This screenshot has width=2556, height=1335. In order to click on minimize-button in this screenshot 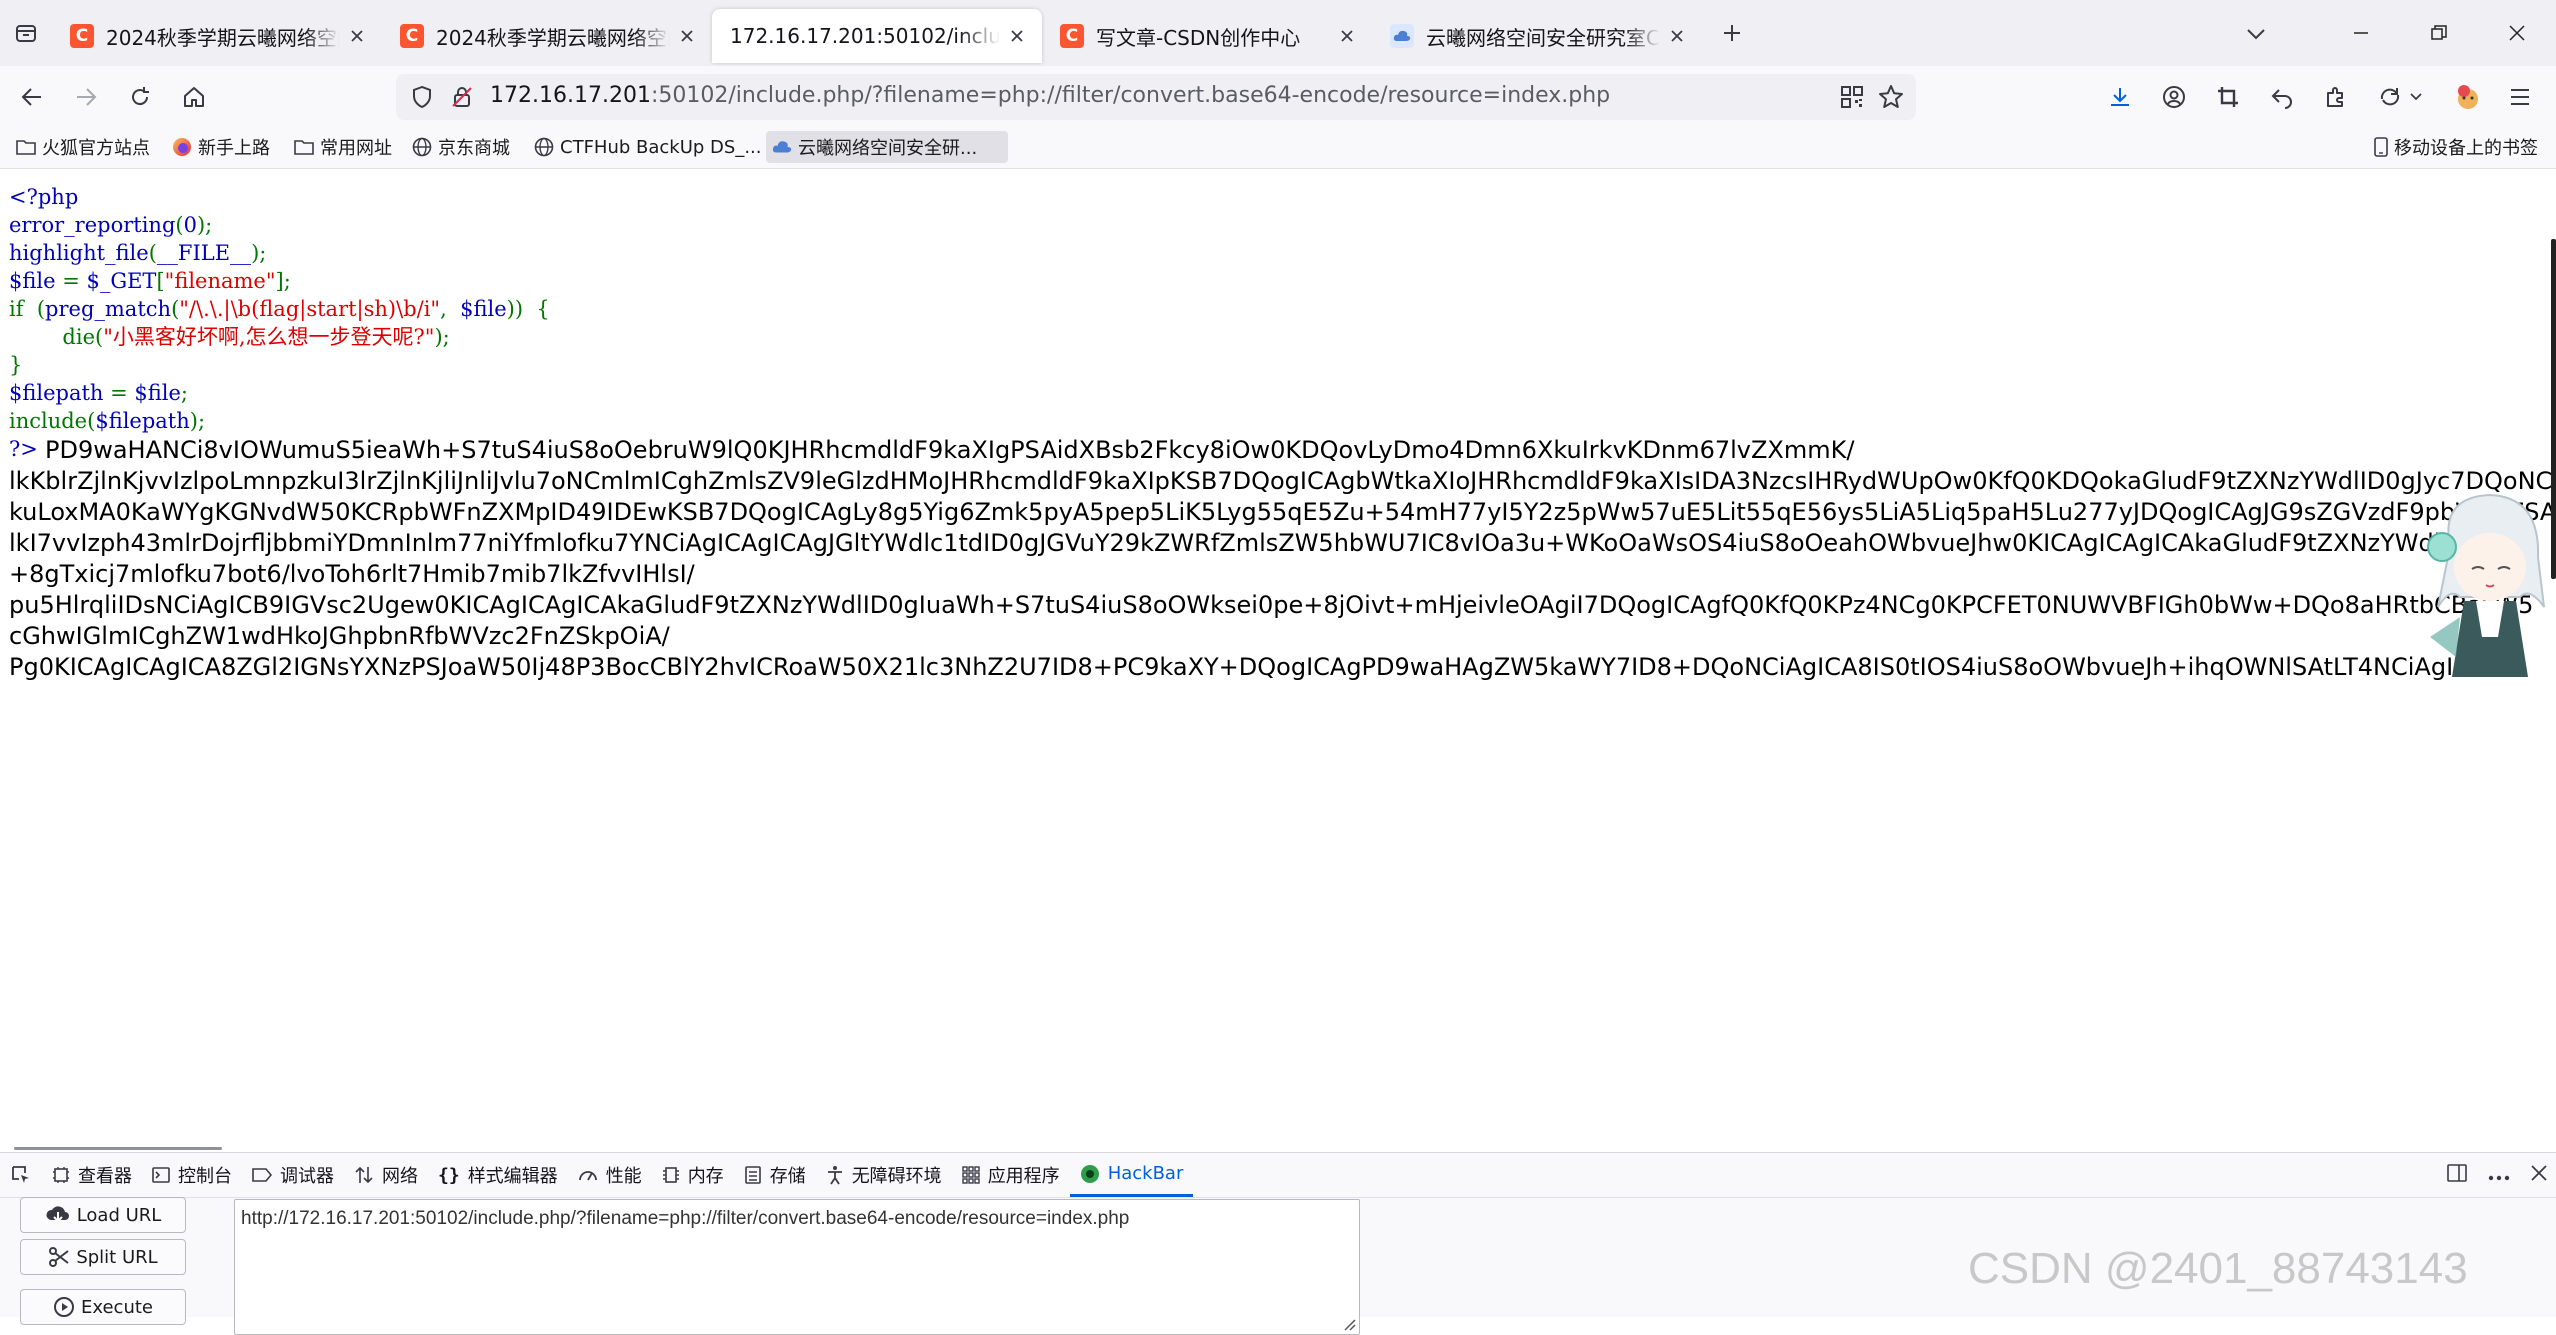, I will do `click(2361, 33)`.